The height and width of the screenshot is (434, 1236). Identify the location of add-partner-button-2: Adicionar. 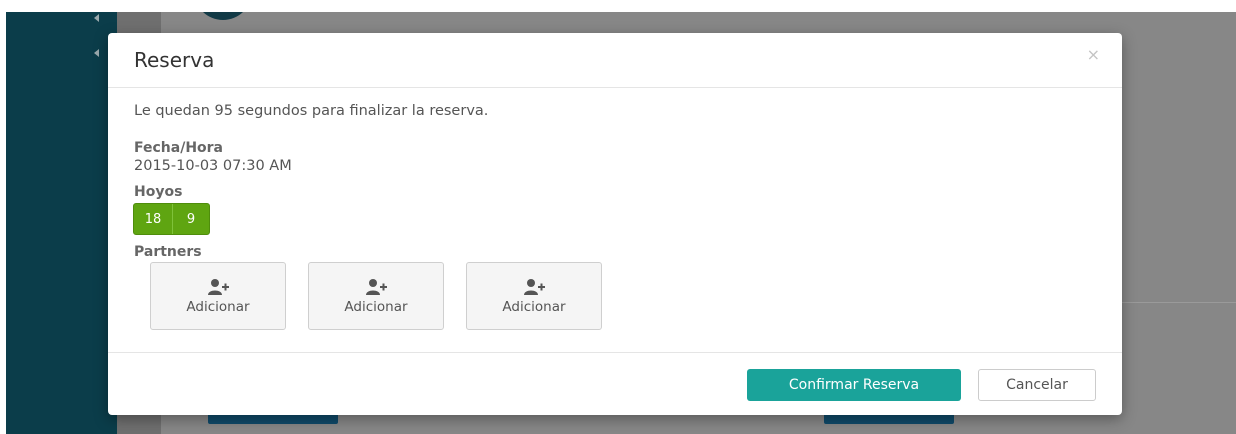
(376, 296).